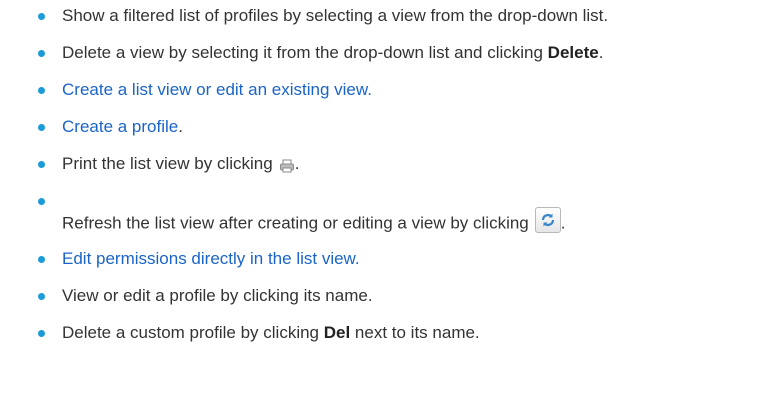  I want to click on refresh-button, so click(547, 220).